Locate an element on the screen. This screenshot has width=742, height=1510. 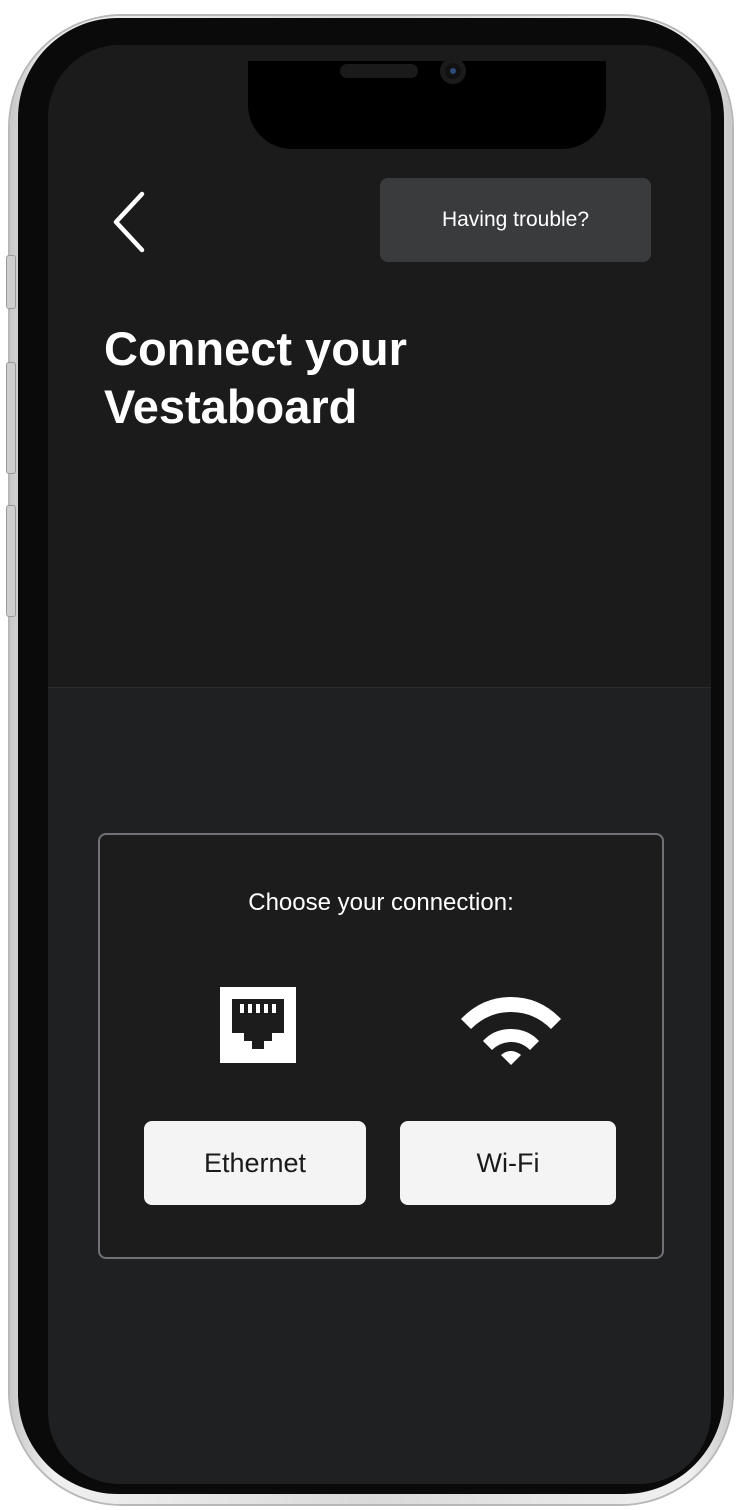
having-trouble-label: Having trouble? is located at coordinates (515, 219).